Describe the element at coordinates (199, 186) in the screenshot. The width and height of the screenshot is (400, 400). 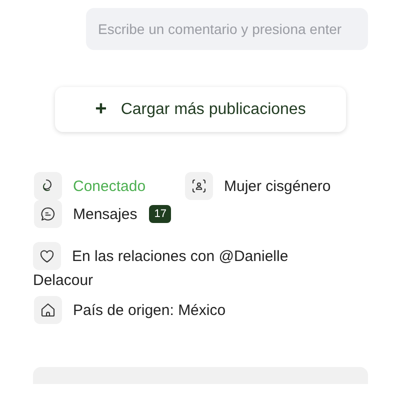
I see `person-frame-icon` at that location.